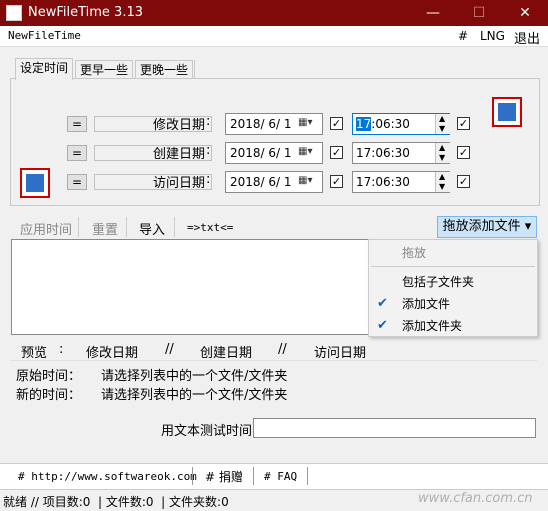  I want to click on accessed-time-checkbox: ✓, so click(463, 181).